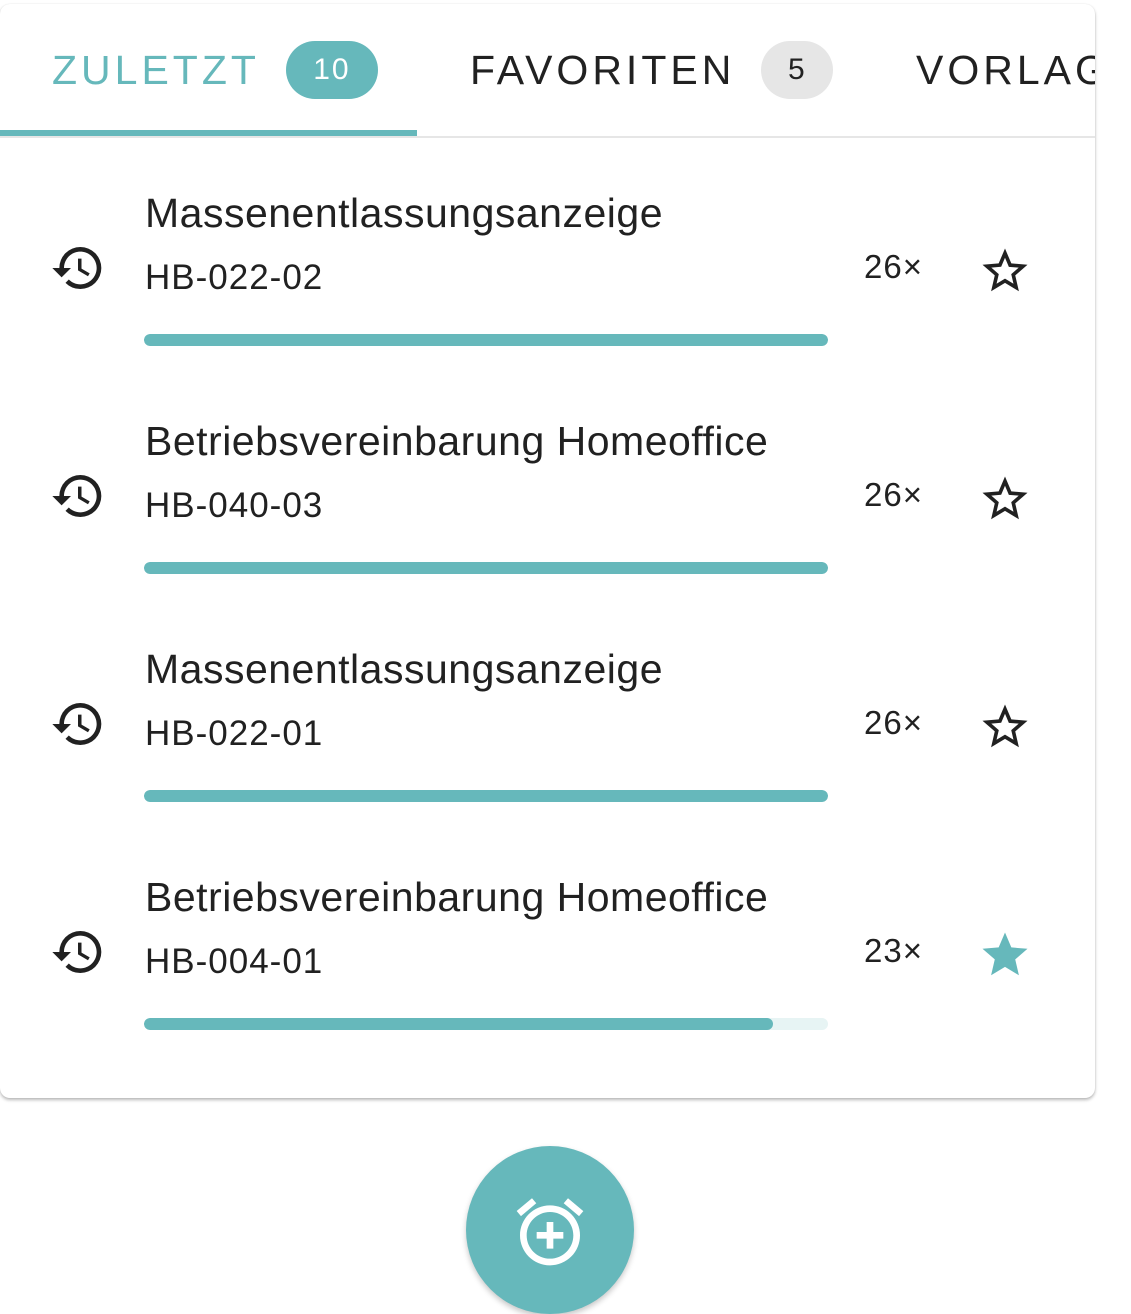 The width and height of the screenshot is (1131, 1314). What do you see at coordinates (156, 69) in the screenshot?
I see `tab-zuletzt-label: ZULETZT` at bounding box center [156, 69].